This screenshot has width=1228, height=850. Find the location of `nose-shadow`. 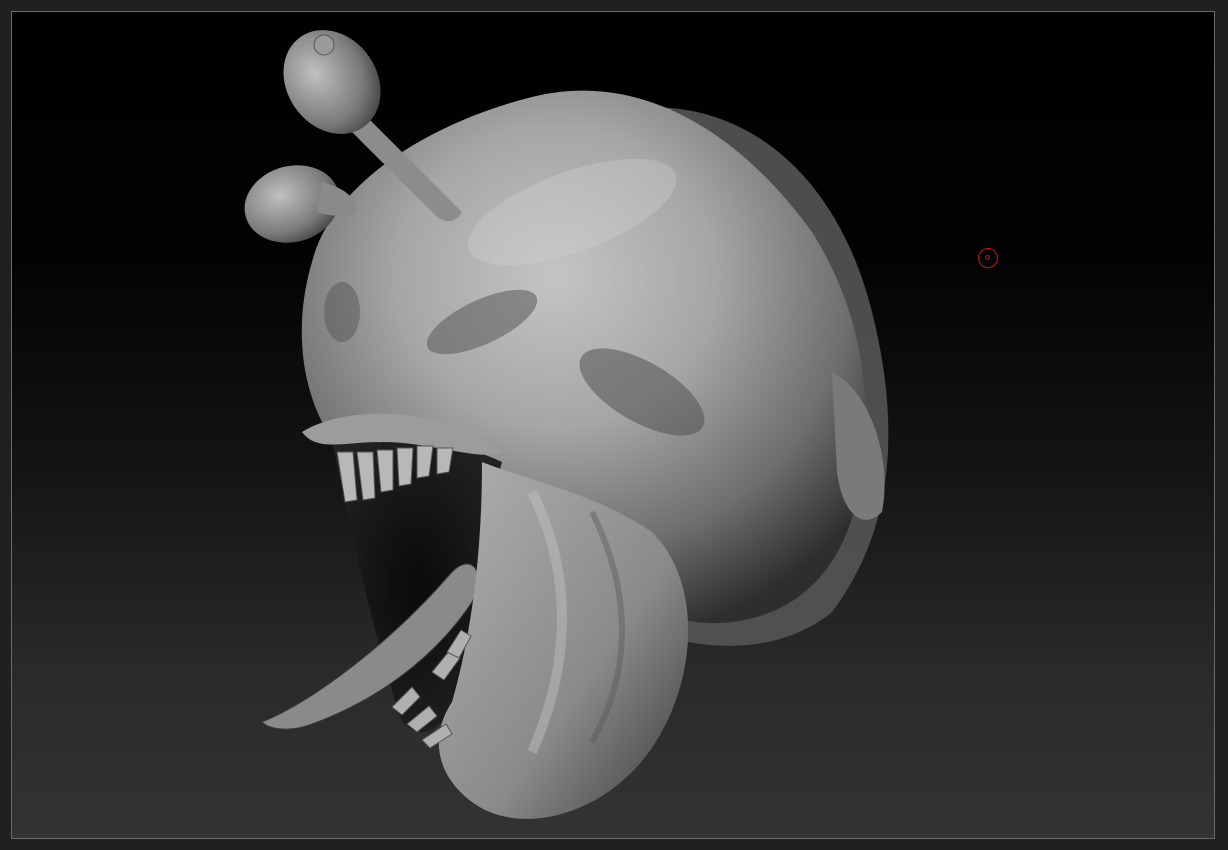

nose-shadow is located at coordinates (342, 312).